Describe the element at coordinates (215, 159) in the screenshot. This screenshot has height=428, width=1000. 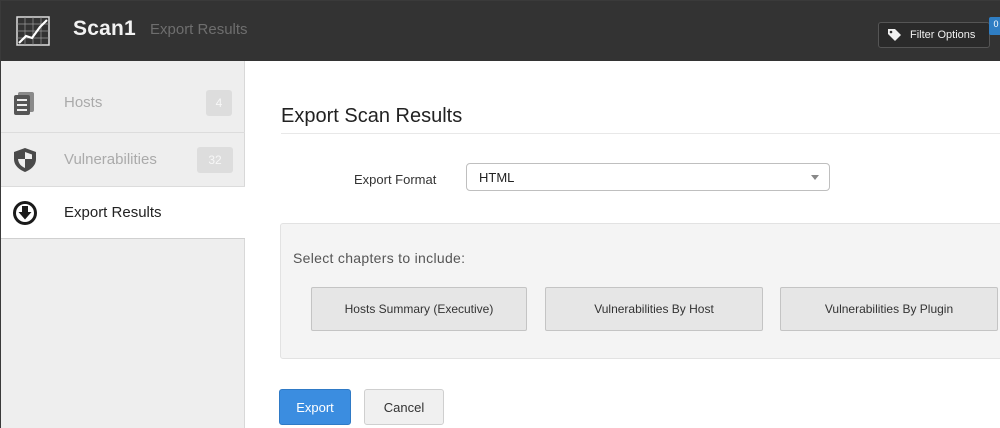
I see `vulnerabilities-count-badge: 32` at that location.